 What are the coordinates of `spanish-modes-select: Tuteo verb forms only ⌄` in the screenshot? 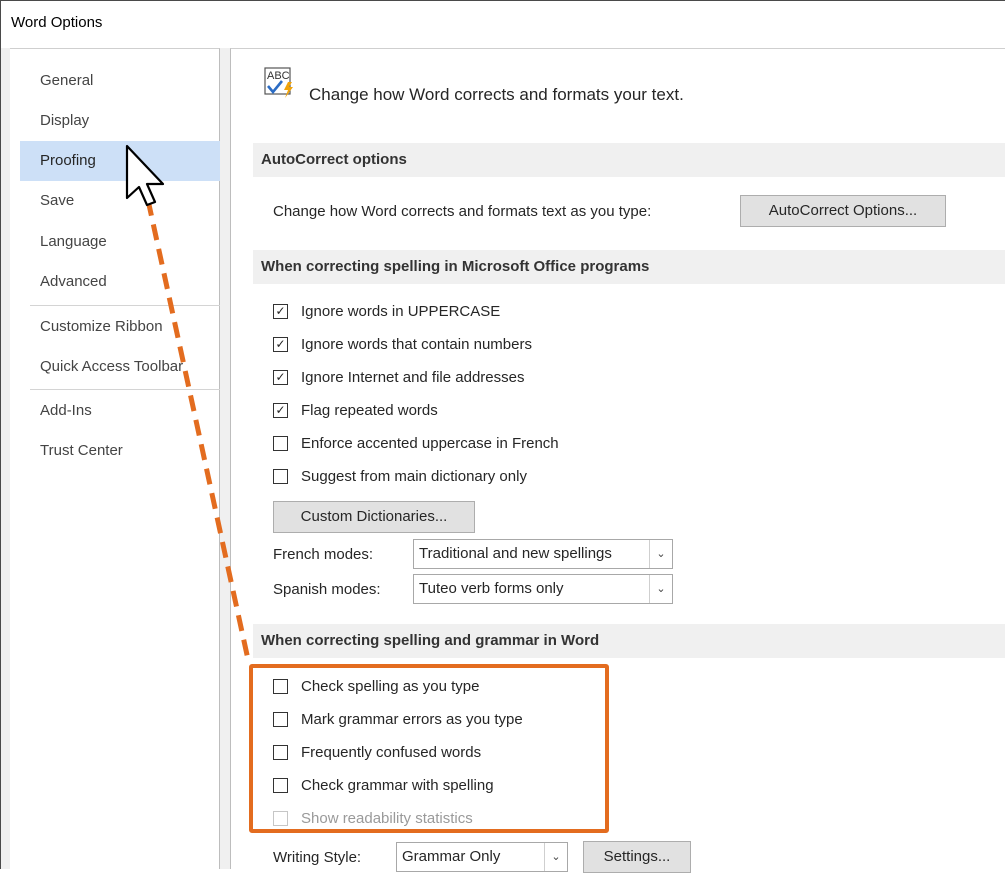 It's located at (543, 589).